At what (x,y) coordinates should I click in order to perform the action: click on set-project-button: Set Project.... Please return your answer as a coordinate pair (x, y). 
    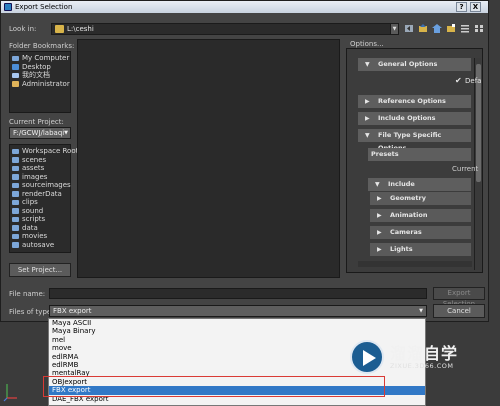
    Looking at the image, I should click on (40, 270).